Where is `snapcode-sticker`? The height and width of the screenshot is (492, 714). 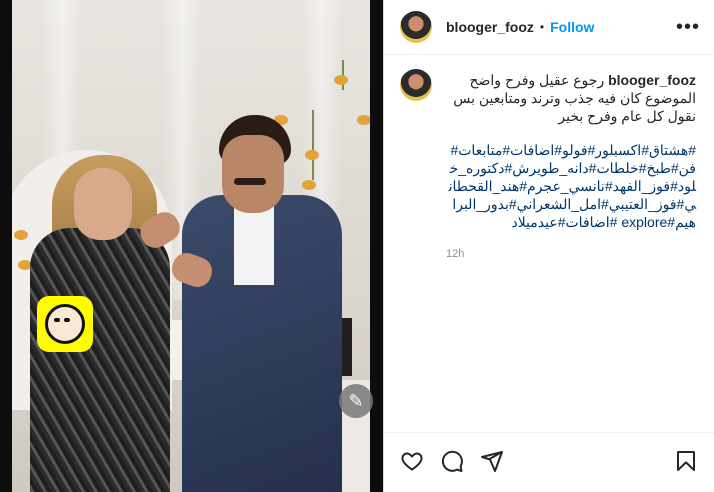
snapcode-sticker is located at coordinates (65, 324).